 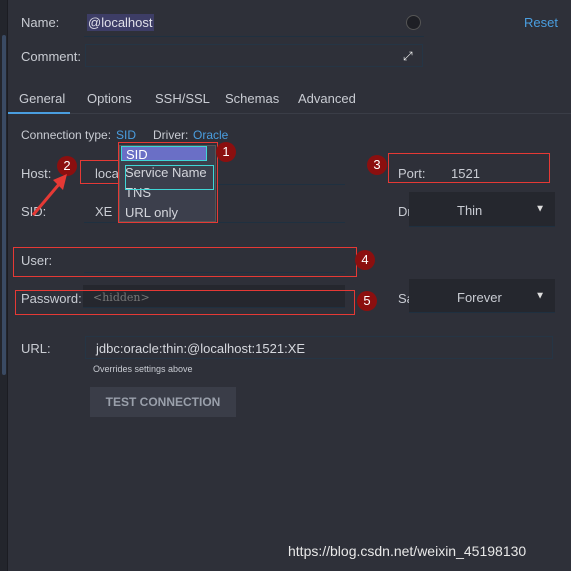 What do you see at coordinates (120, 22) in the screenshot?
I see `name-input: @localhost` at bounding box center [120, 22].